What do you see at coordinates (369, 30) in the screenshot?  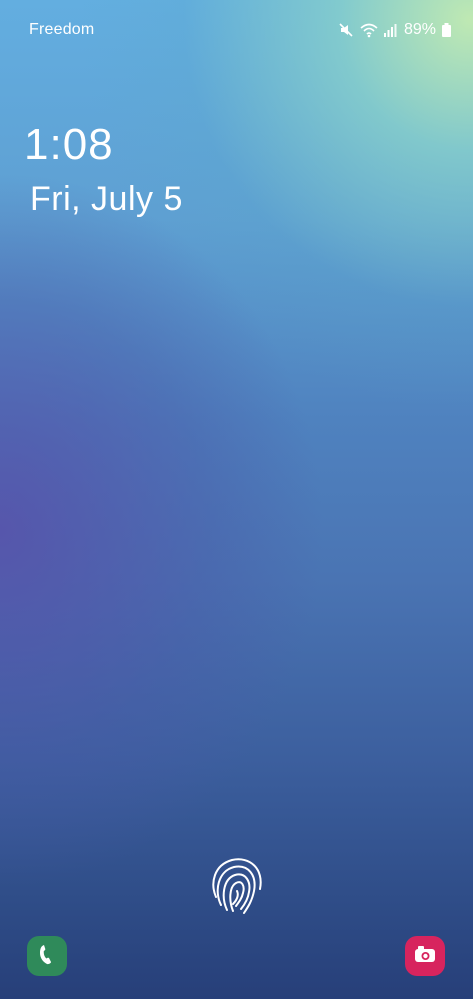 I see `wifi-icon` at bounding box center [369, 30].